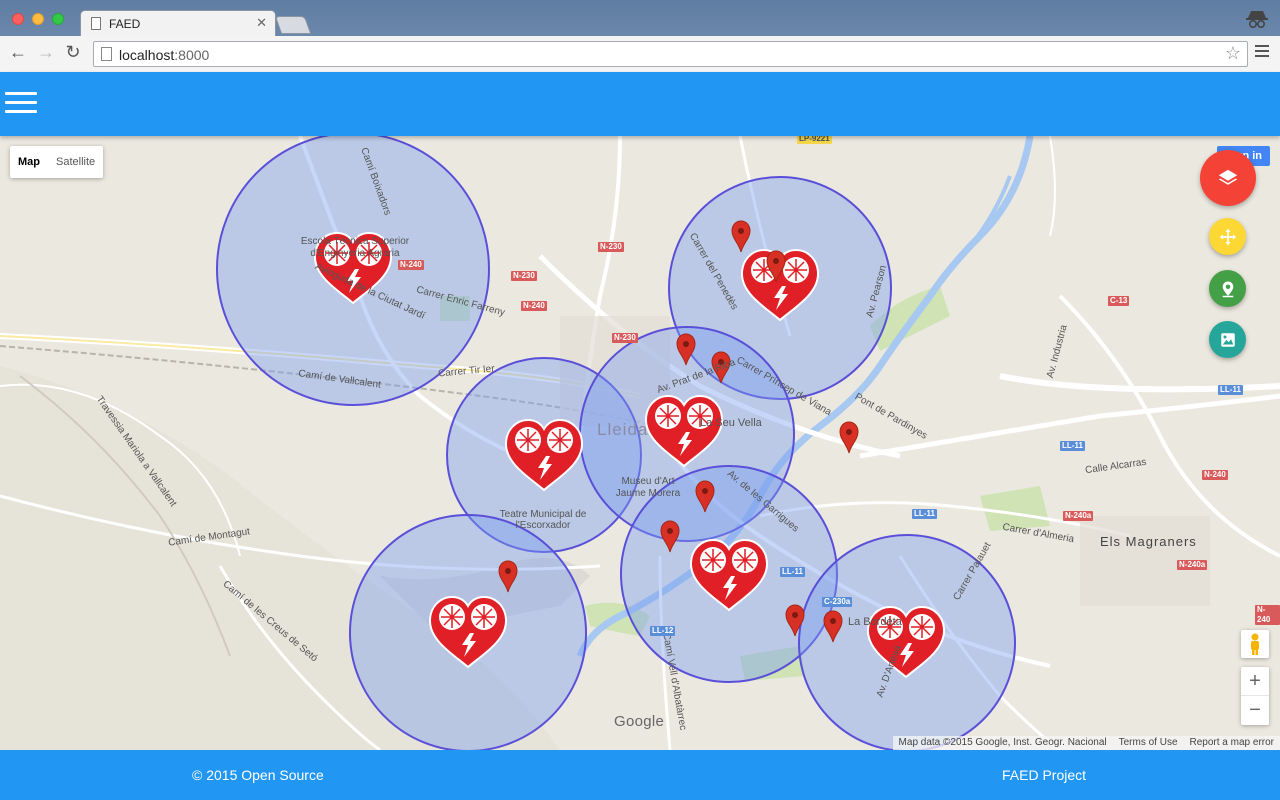 Image resolution: width=1280 pixels, height=800 pixels. What do you see at coordinates (837, 602) in the screenshot?
I see `road-shield: C-230a` at bounding box center [837, 602].